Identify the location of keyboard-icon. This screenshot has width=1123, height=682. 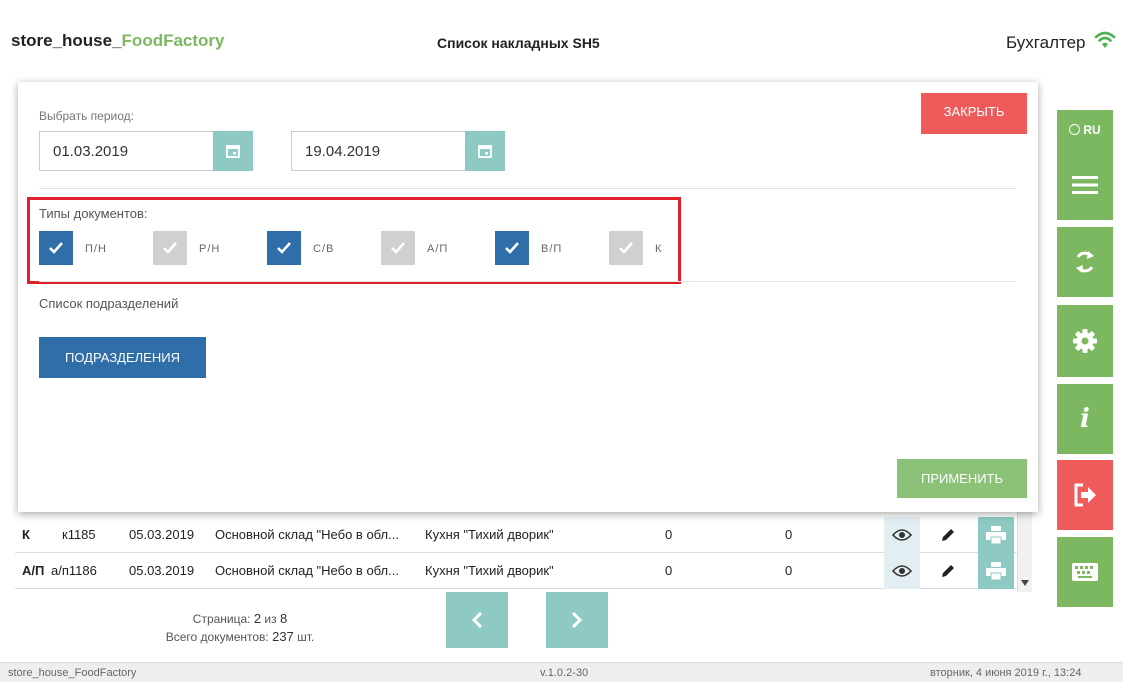
(1085, 572).